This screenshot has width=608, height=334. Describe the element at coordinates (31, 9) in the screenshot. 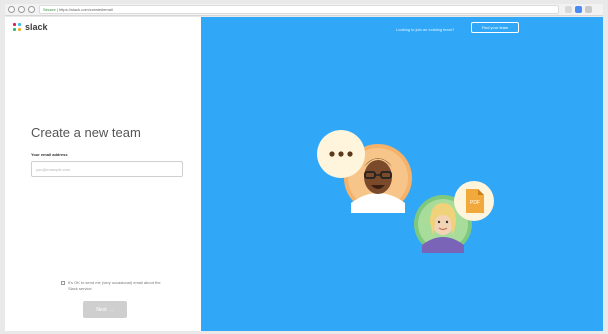

I see `reload-icon` at that location.